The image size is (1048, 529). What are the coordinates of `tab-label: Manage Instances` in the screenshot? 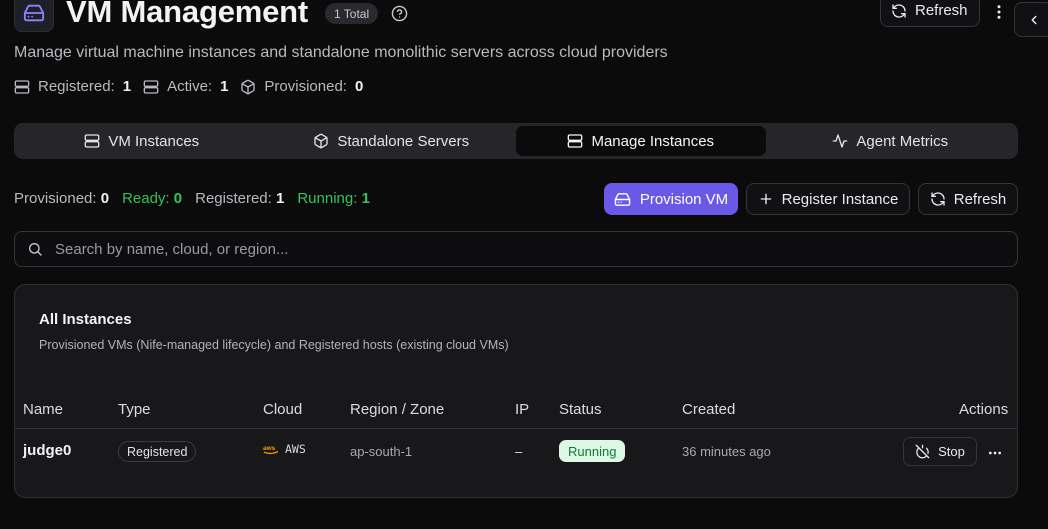 It's located at (653, 141).